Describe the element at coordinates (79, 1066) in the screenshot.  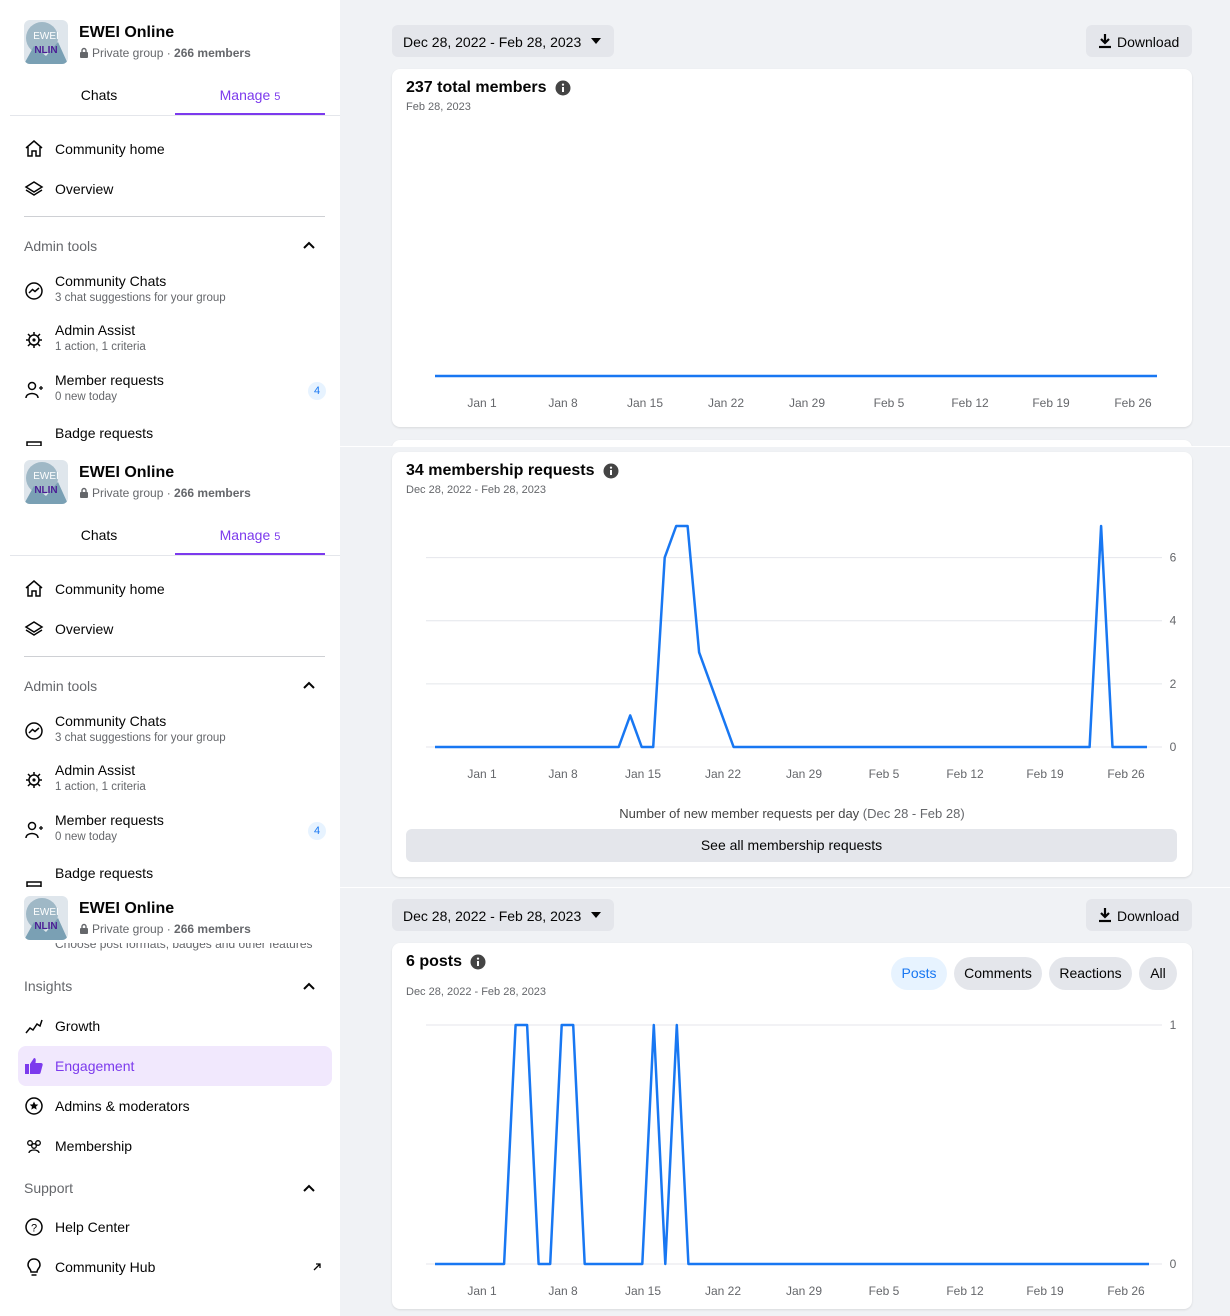
I see `nav-engagement: Engagement` at that location.